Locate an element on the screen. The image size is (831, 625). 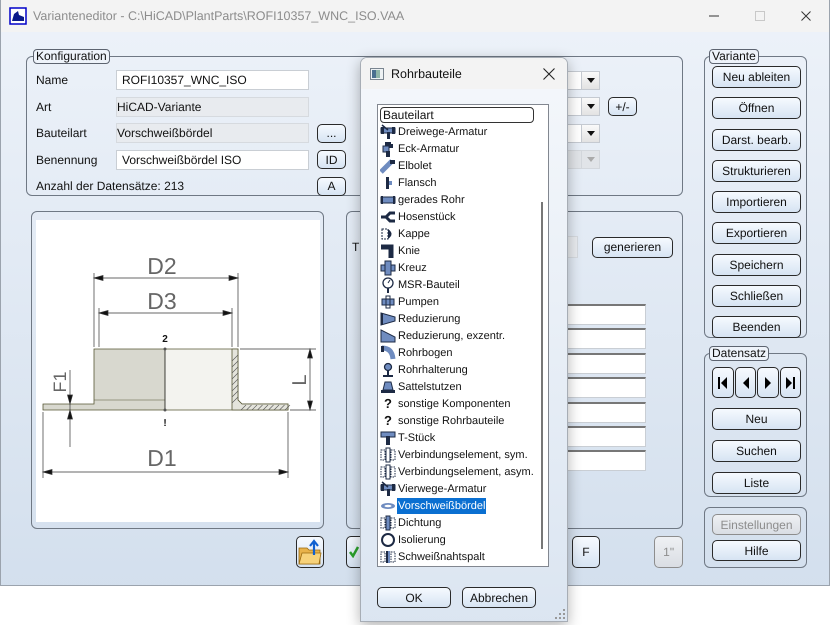
record-count: Anzahl der Datensätze: 213 is located at coordinates (111, 186).